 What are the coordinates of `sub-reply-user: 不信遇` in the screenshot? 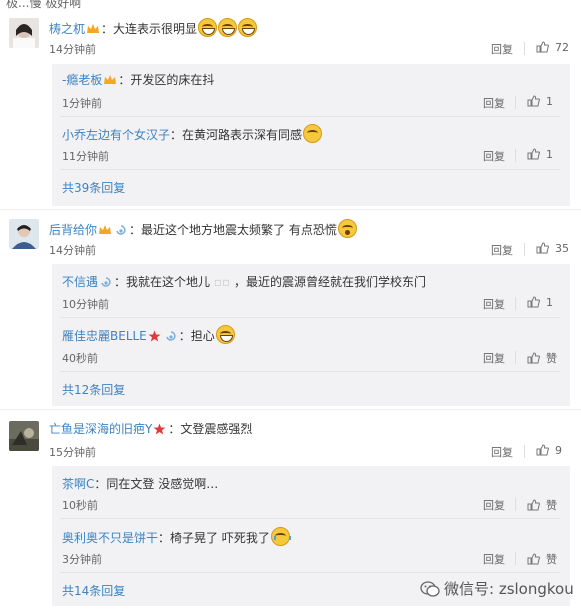 It's located at (80, 282).